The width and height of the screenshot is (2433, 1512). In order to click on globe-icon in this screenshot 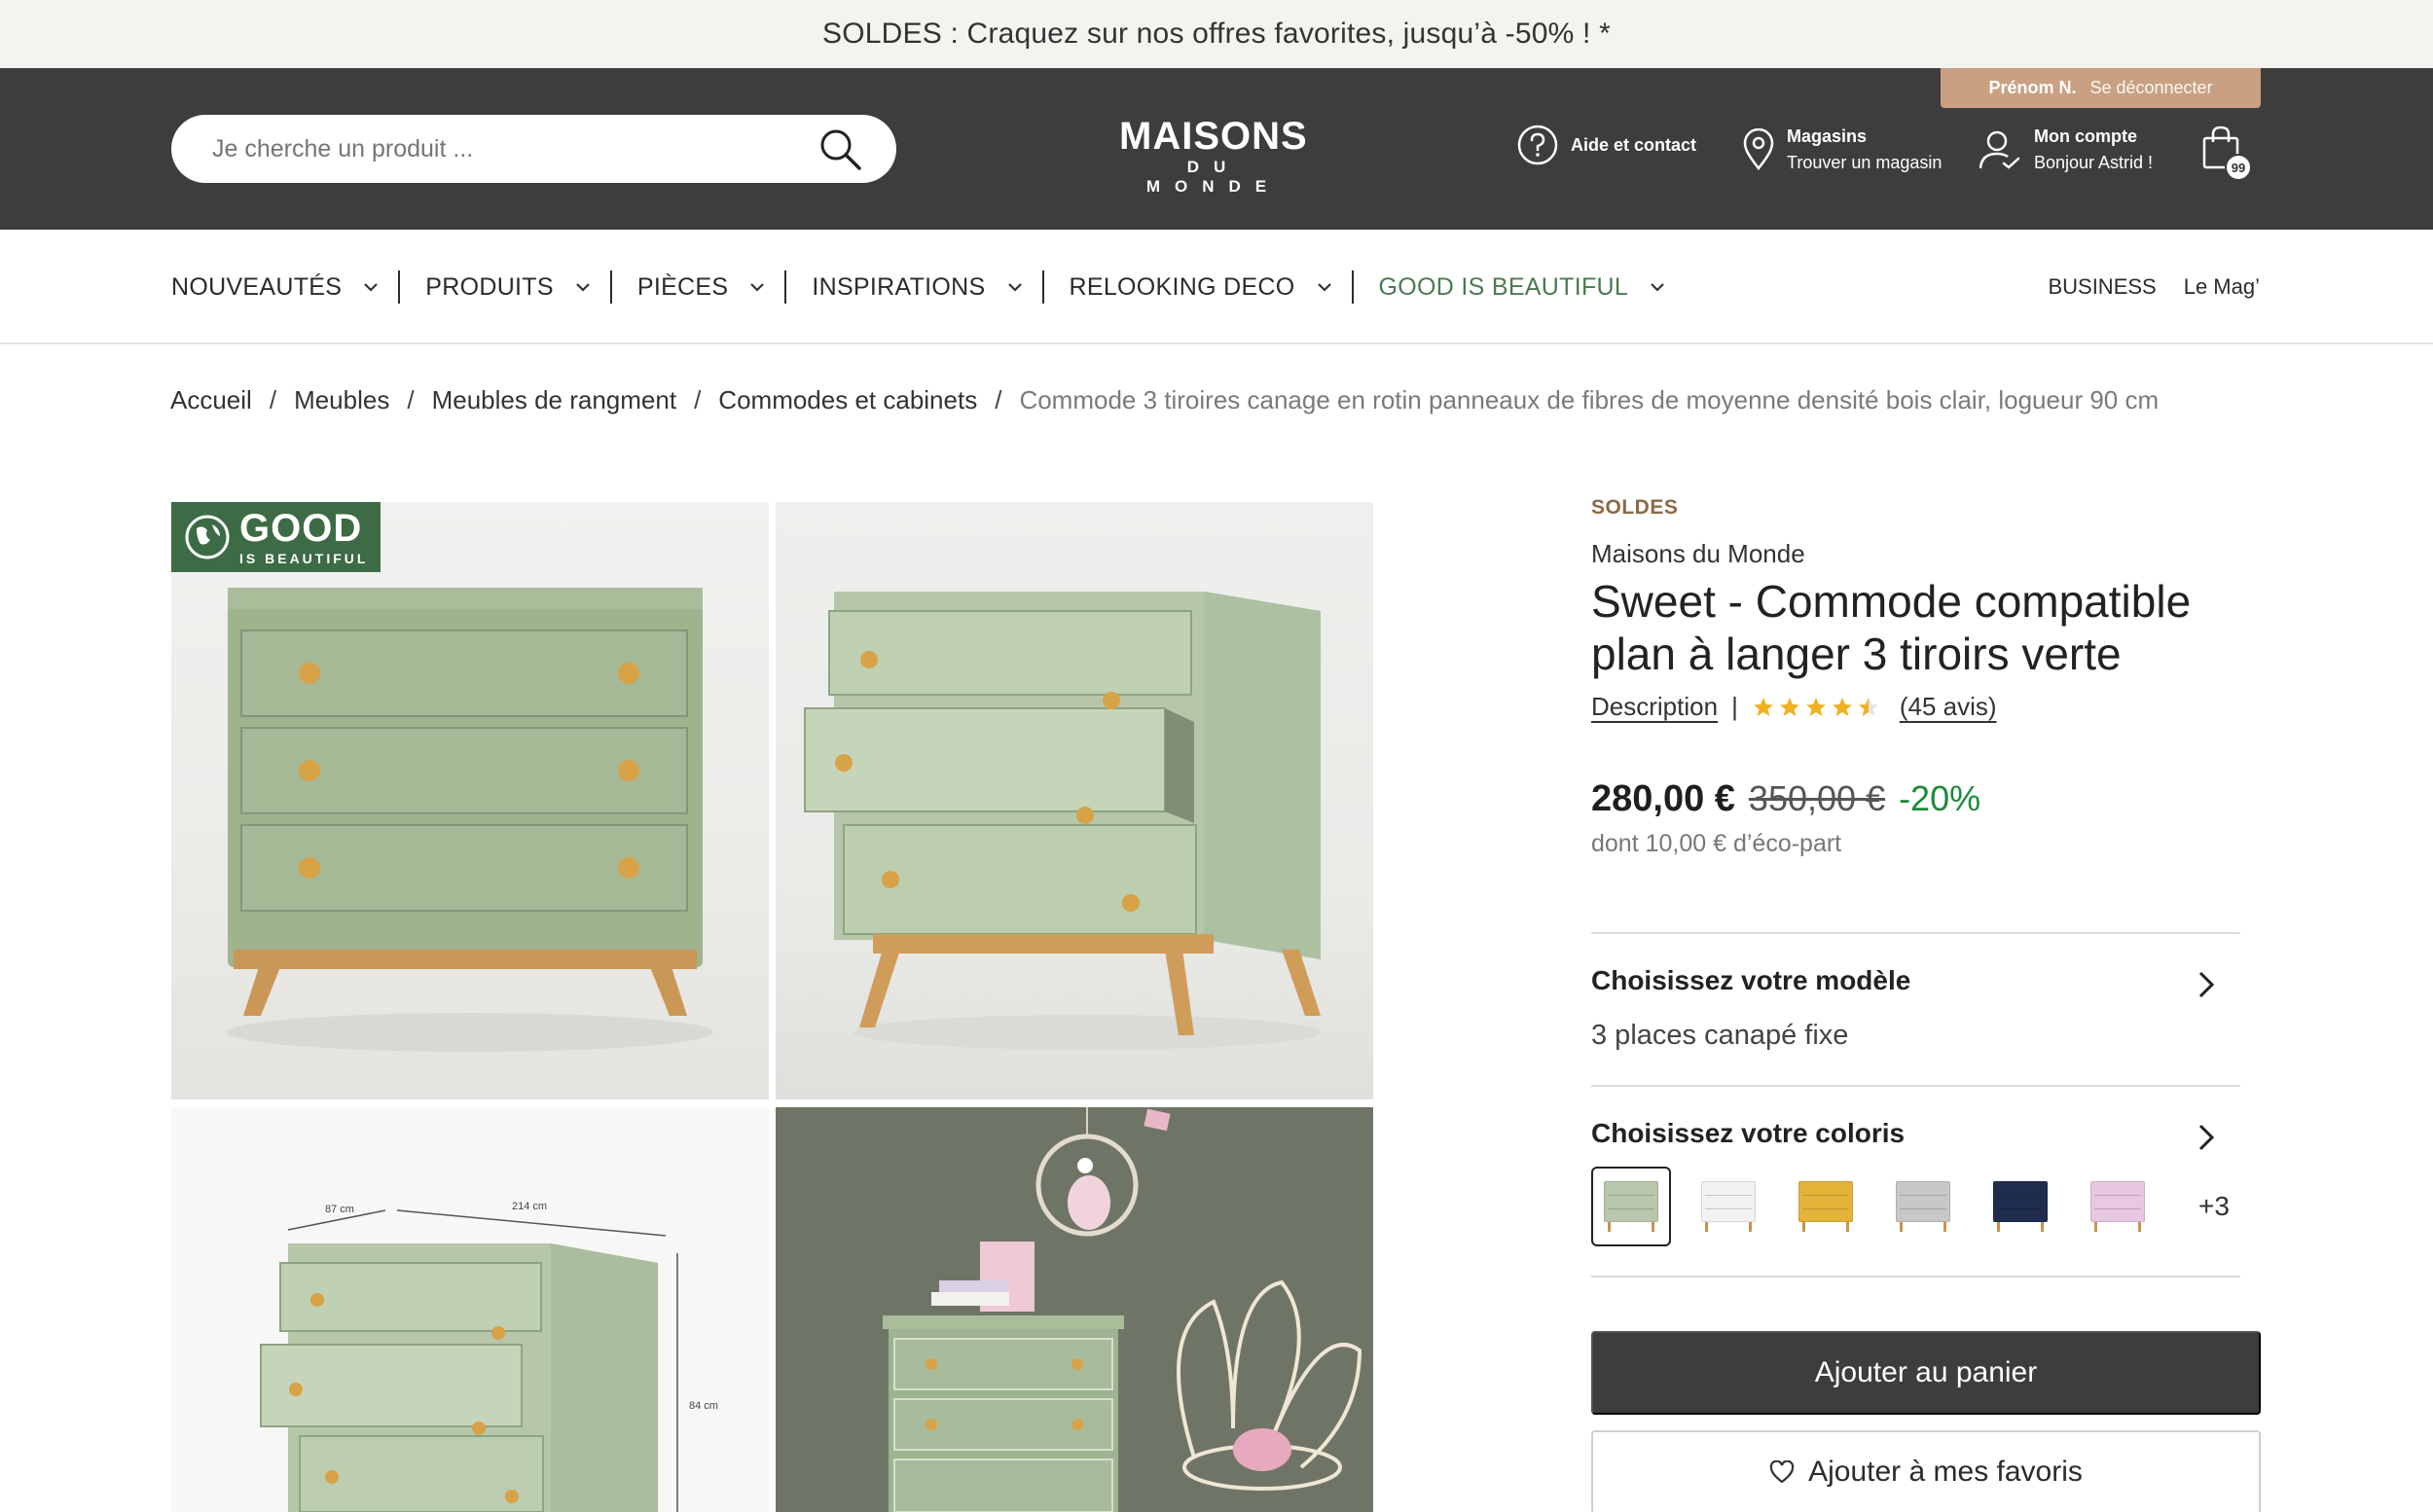, I will do `click(207, 537)`.